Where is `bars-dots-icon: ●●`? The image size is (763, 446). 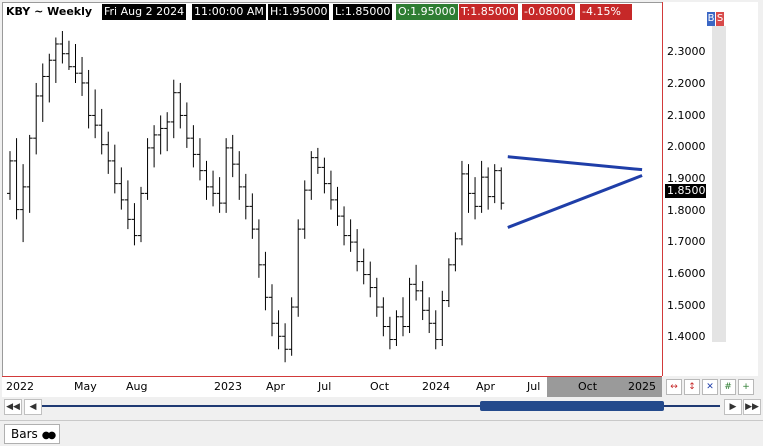
bars-dots-icon: ●● is located at coordinates (49, 435).